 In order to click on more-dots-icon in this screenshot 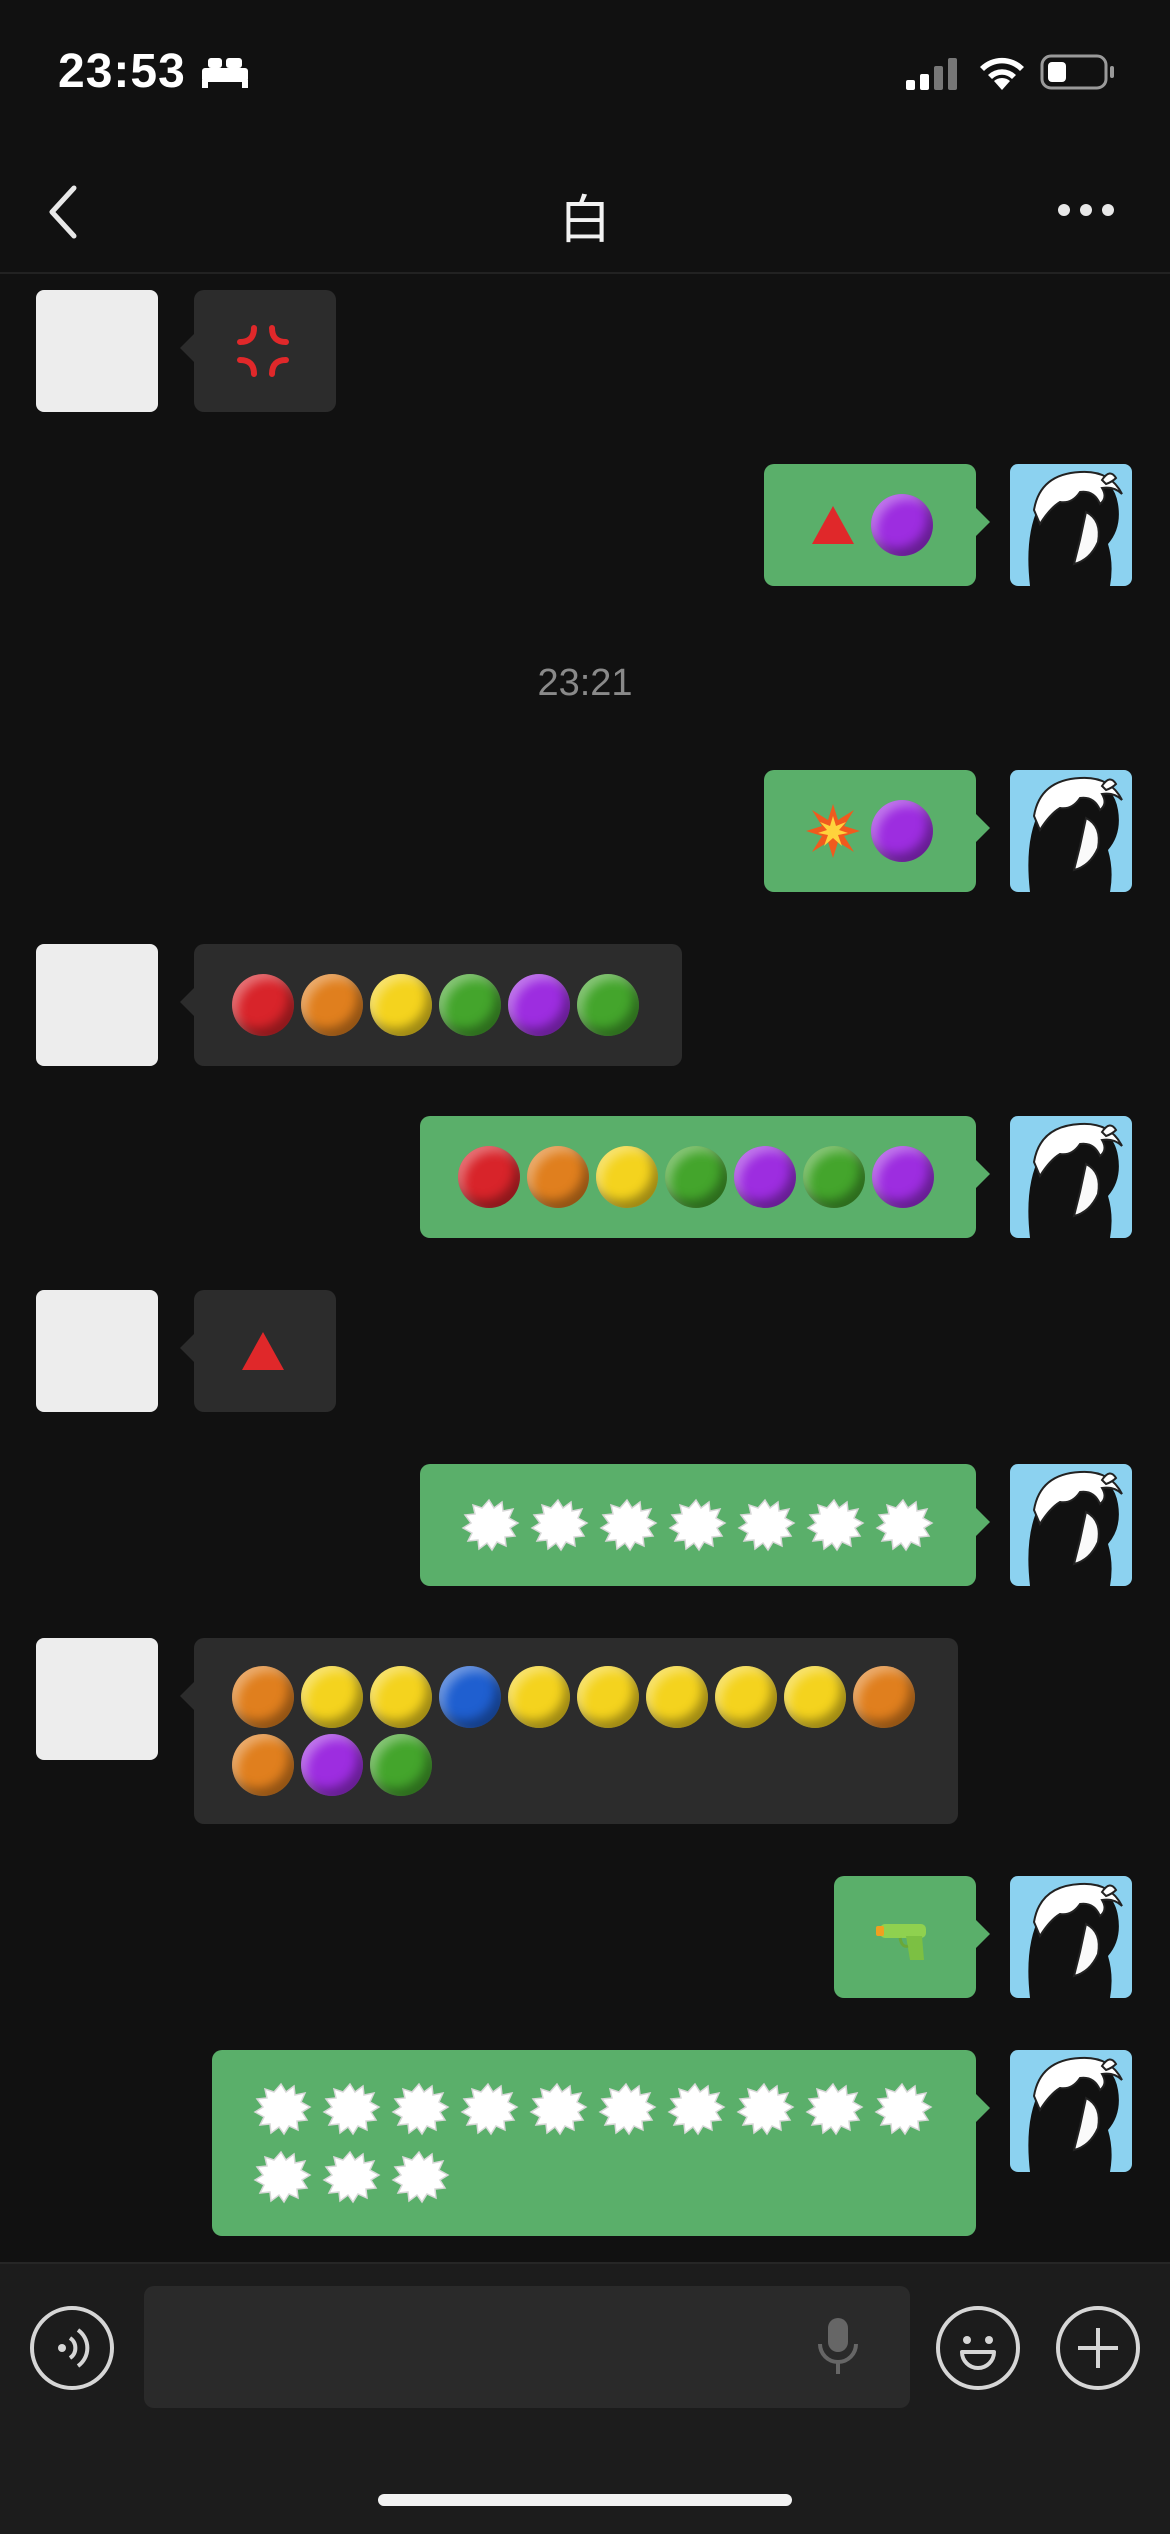, I will do `click(1086, 210)`.